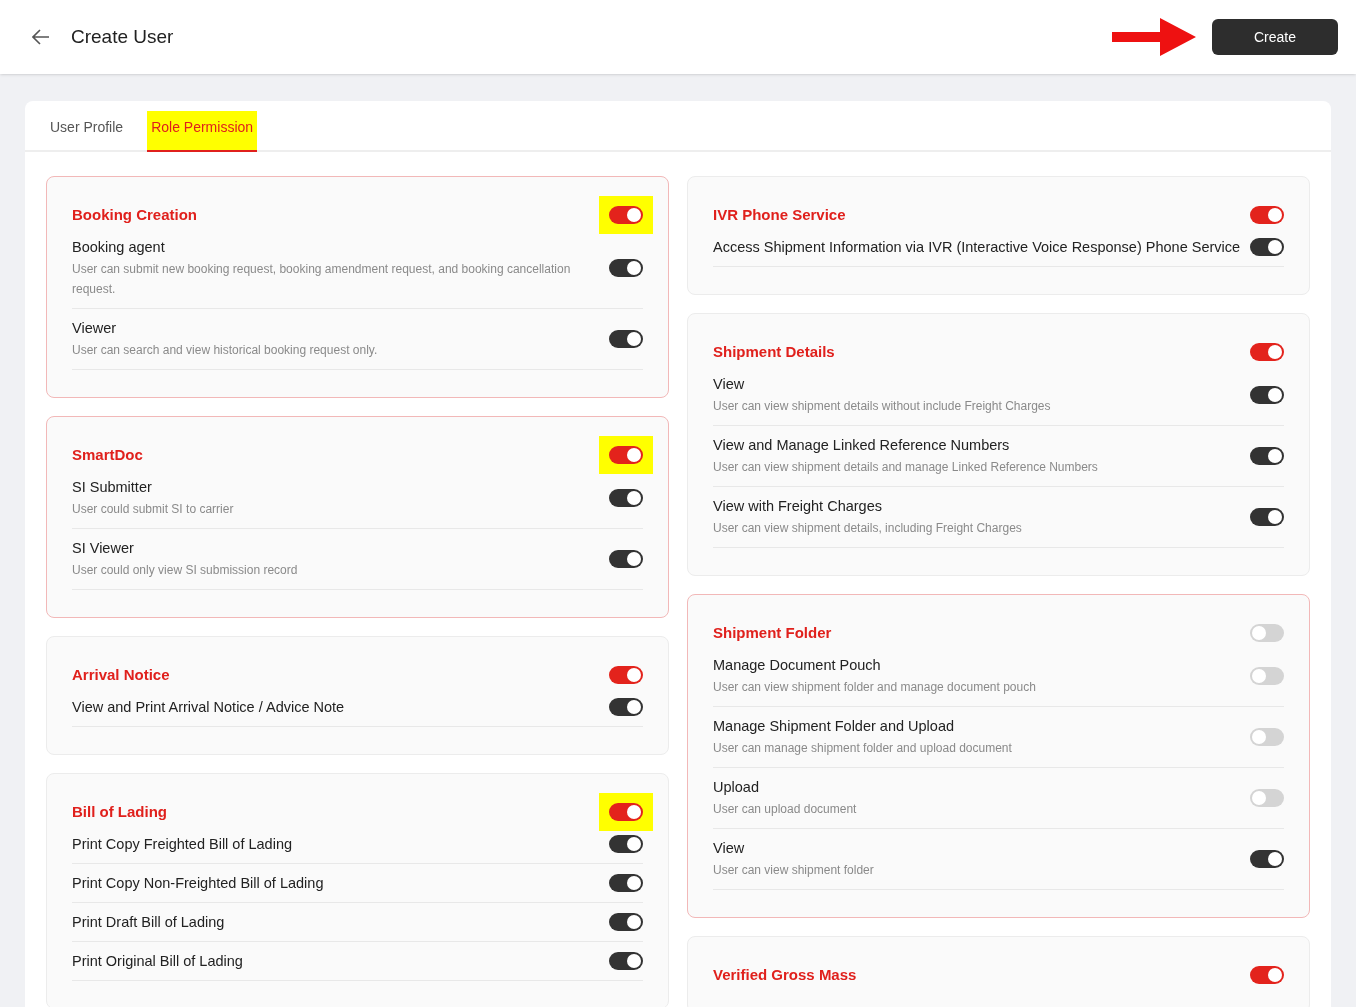 The image size is (1356, 1007). I want to click on section-title: IVR Phone Service, so click(779, 214).